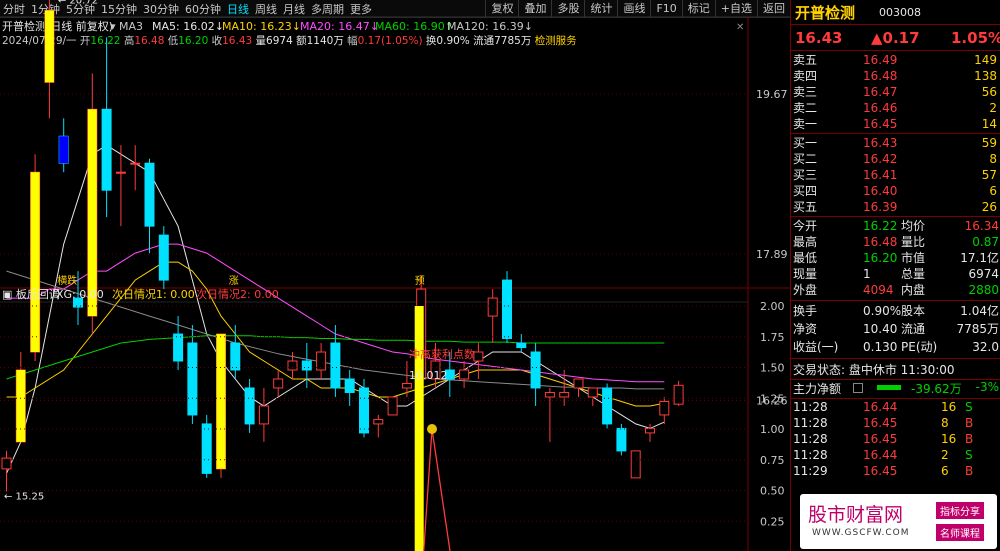 The height and width of the screenshot is (551, 1000). What do you see at coordinates (979, 258) in the screenshot?
I see `stat-value: 17.1亿` at bounding box center [979, 258].